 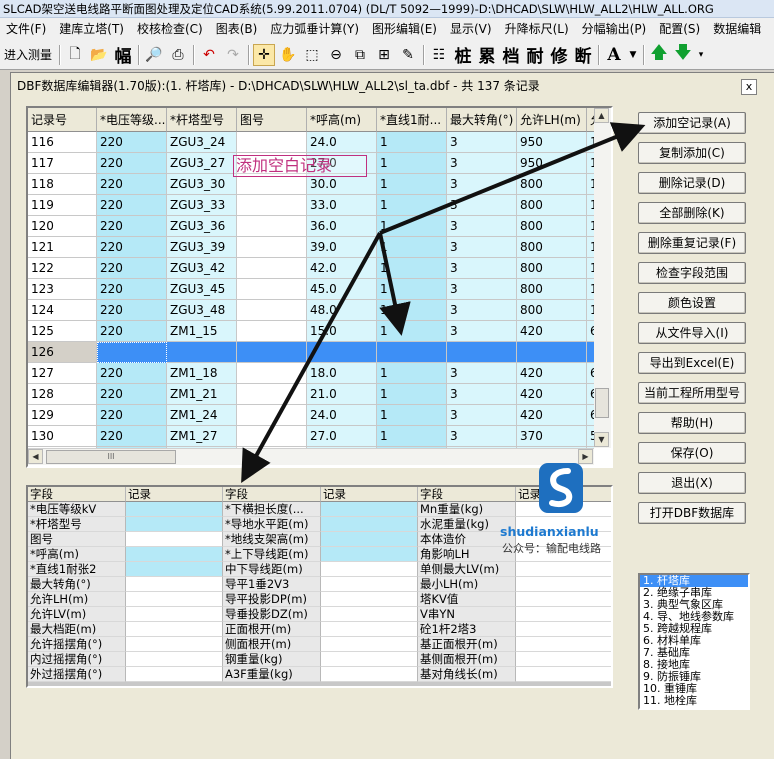 What do you see at coordinates (202, 436) in the screenshot?
I see `table-cell: ZM1_27` at bounding box center [202, 436].